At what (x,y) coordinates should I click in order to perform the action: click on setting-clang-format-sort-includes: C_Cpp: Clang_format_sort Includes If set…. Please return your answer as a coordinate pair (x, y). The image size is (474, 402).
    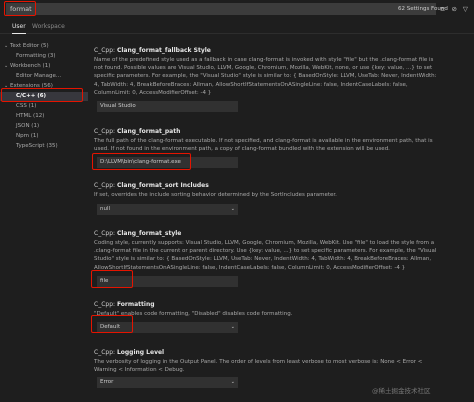
    Looking at the image, I should click on (281, 190).